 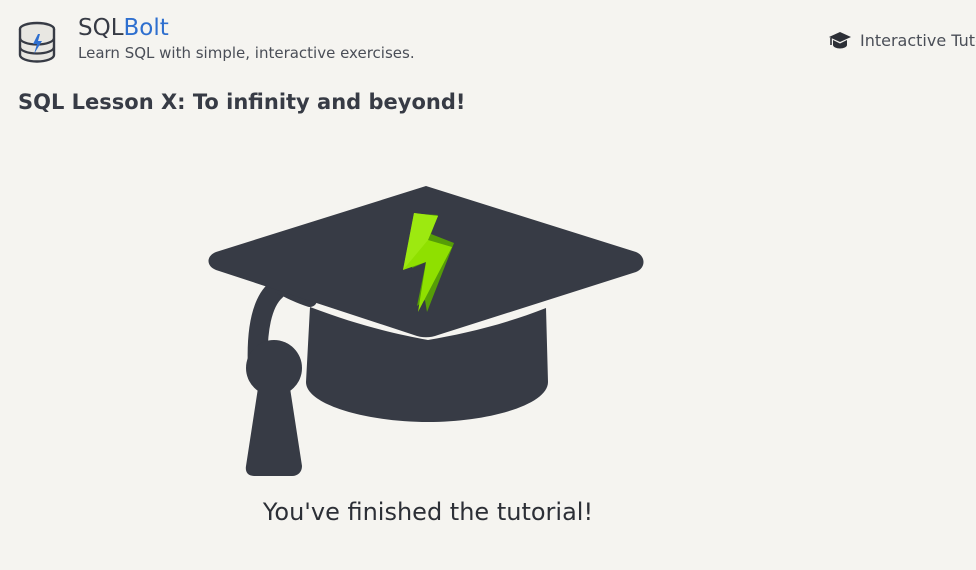 I want to click on brand-accent: Bolt, so click(x=146, y=28).